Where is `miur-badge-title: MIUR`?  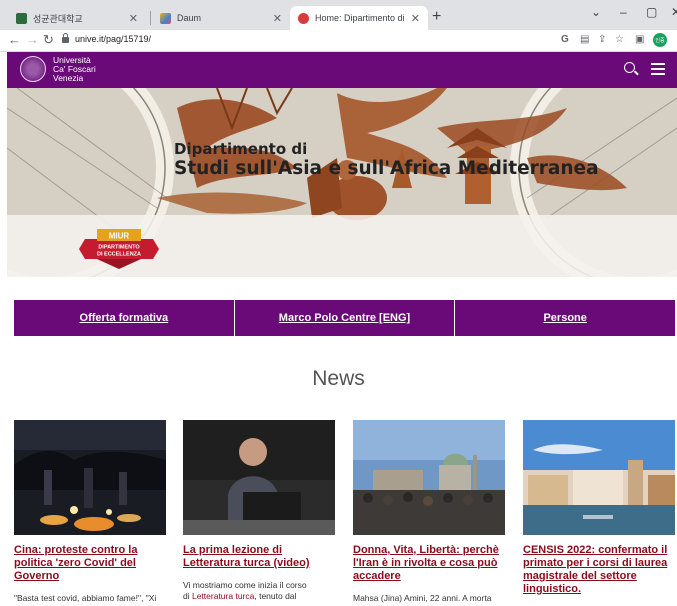
miur-badge-title: MIUR is located at coordinates (119, 236).